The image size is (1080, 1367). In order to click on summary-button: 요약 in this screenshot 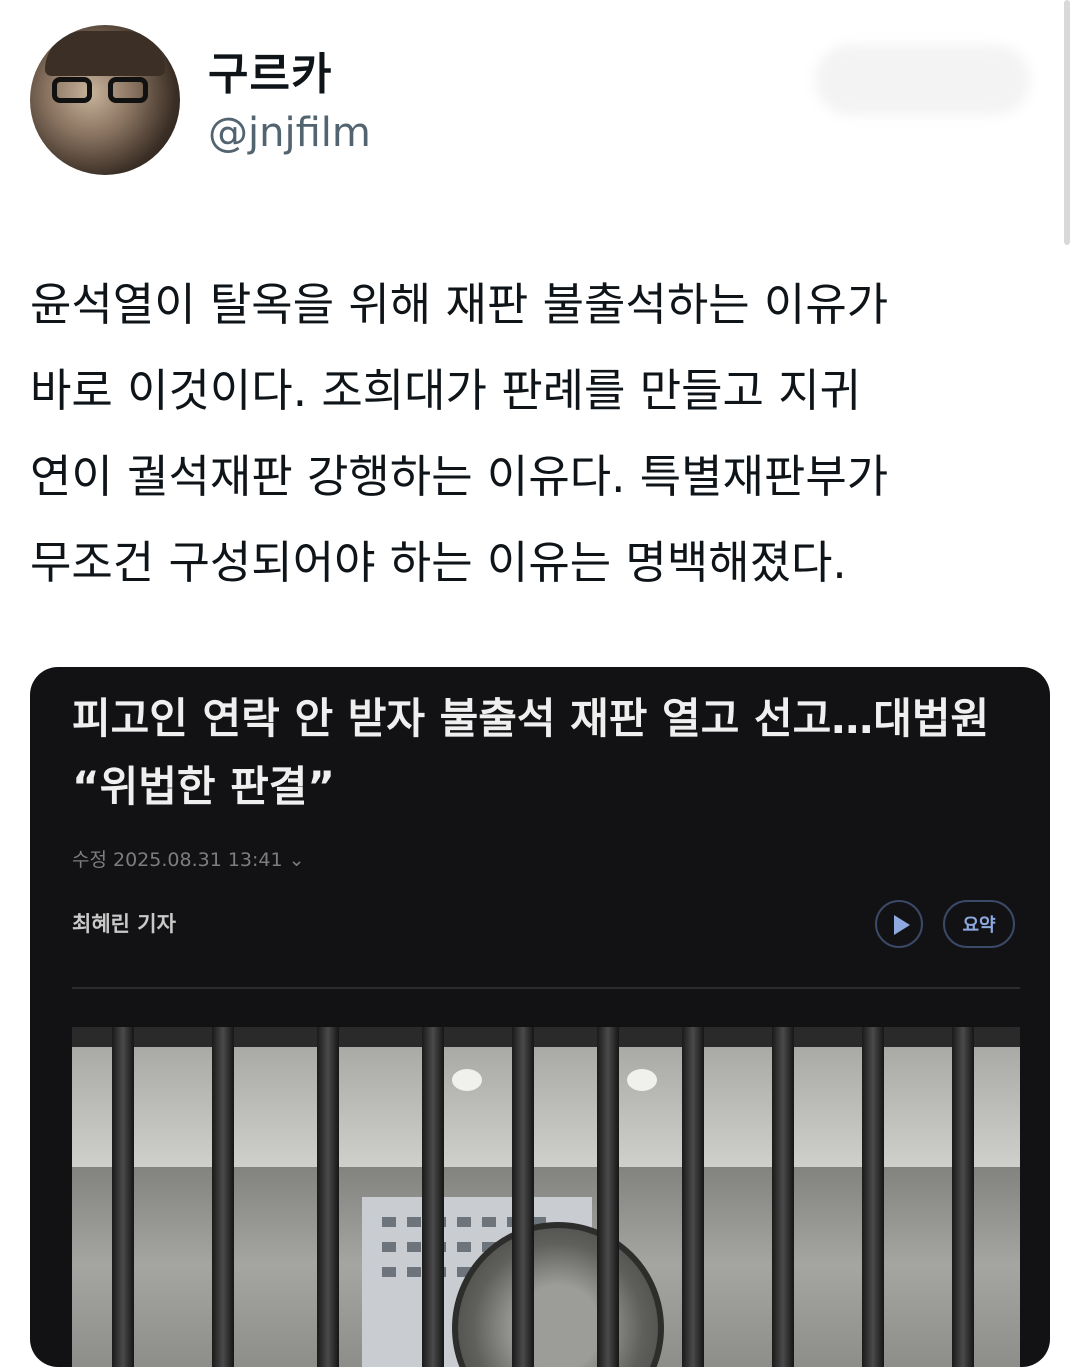, I will do `click(979, 924)`.